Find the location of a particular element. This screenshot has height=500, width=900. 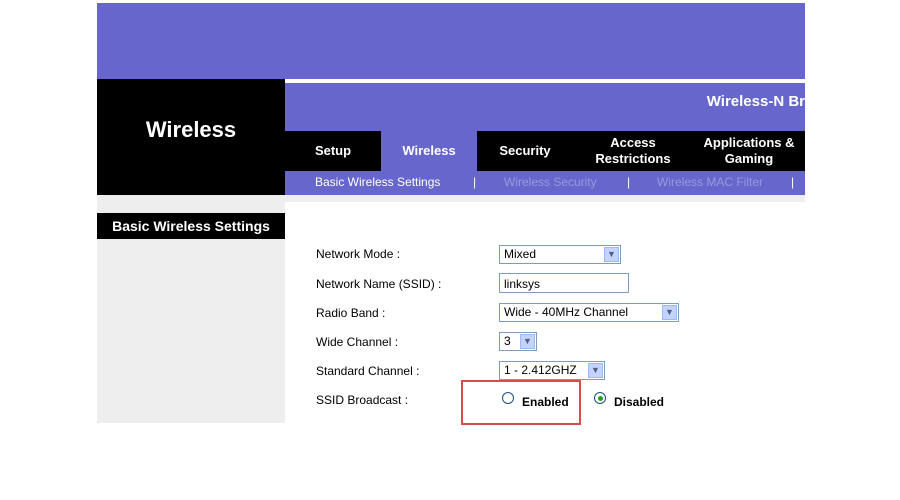

top-banner is located at coordinates (451, 41).